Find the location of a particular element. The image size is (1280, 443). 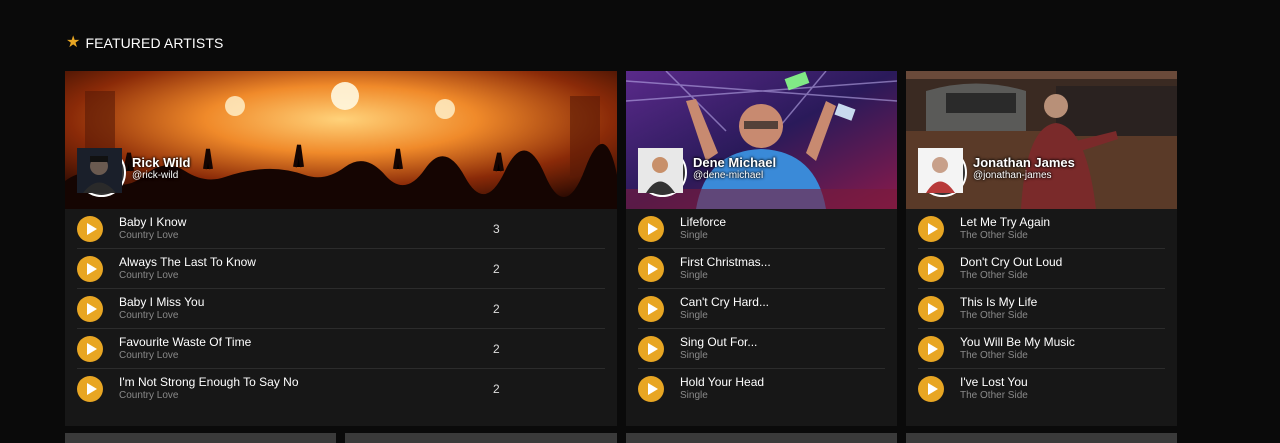

artist-info: Rick Wild @rick-wild is located at coordinates (133, 172).